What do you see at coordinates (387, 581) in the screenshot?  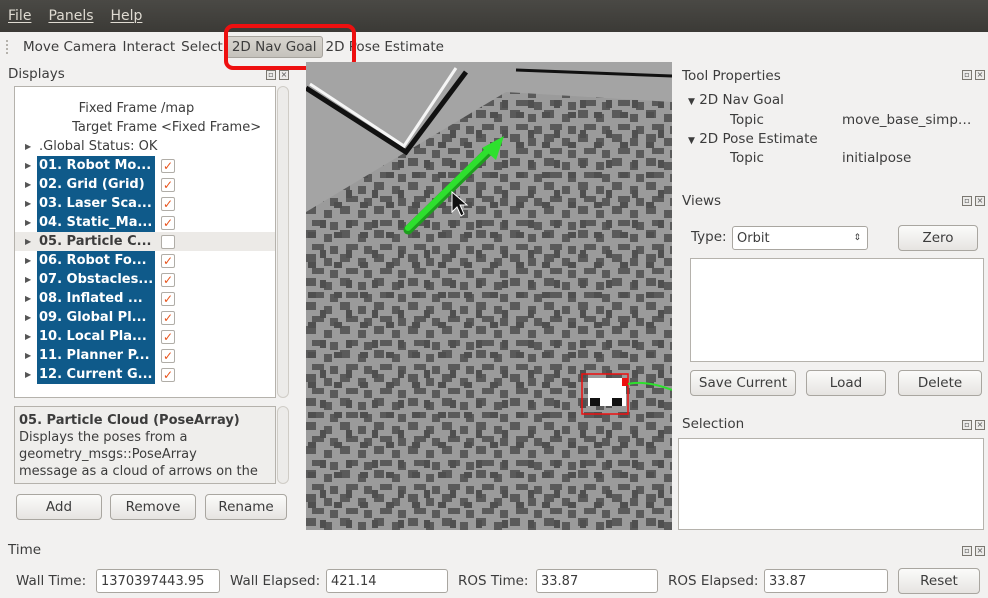 I see `wall-elapsed-field: 421.14` at bounding box center [387, 581].